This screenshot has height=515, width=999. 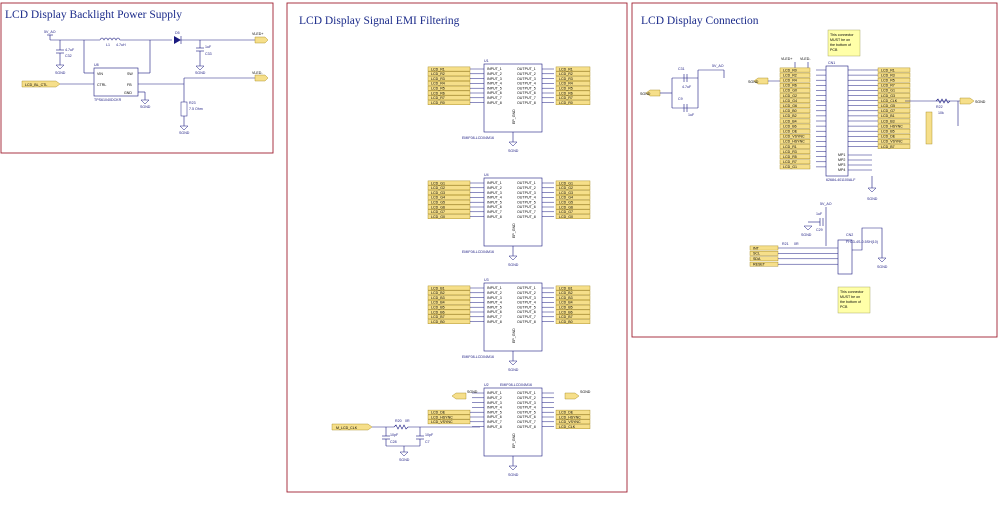 What do you see at coordinates (888, 121) in the screenshot?
I see `cn1-right-port-label: LCD_B3` at bounding box center [888, 121].